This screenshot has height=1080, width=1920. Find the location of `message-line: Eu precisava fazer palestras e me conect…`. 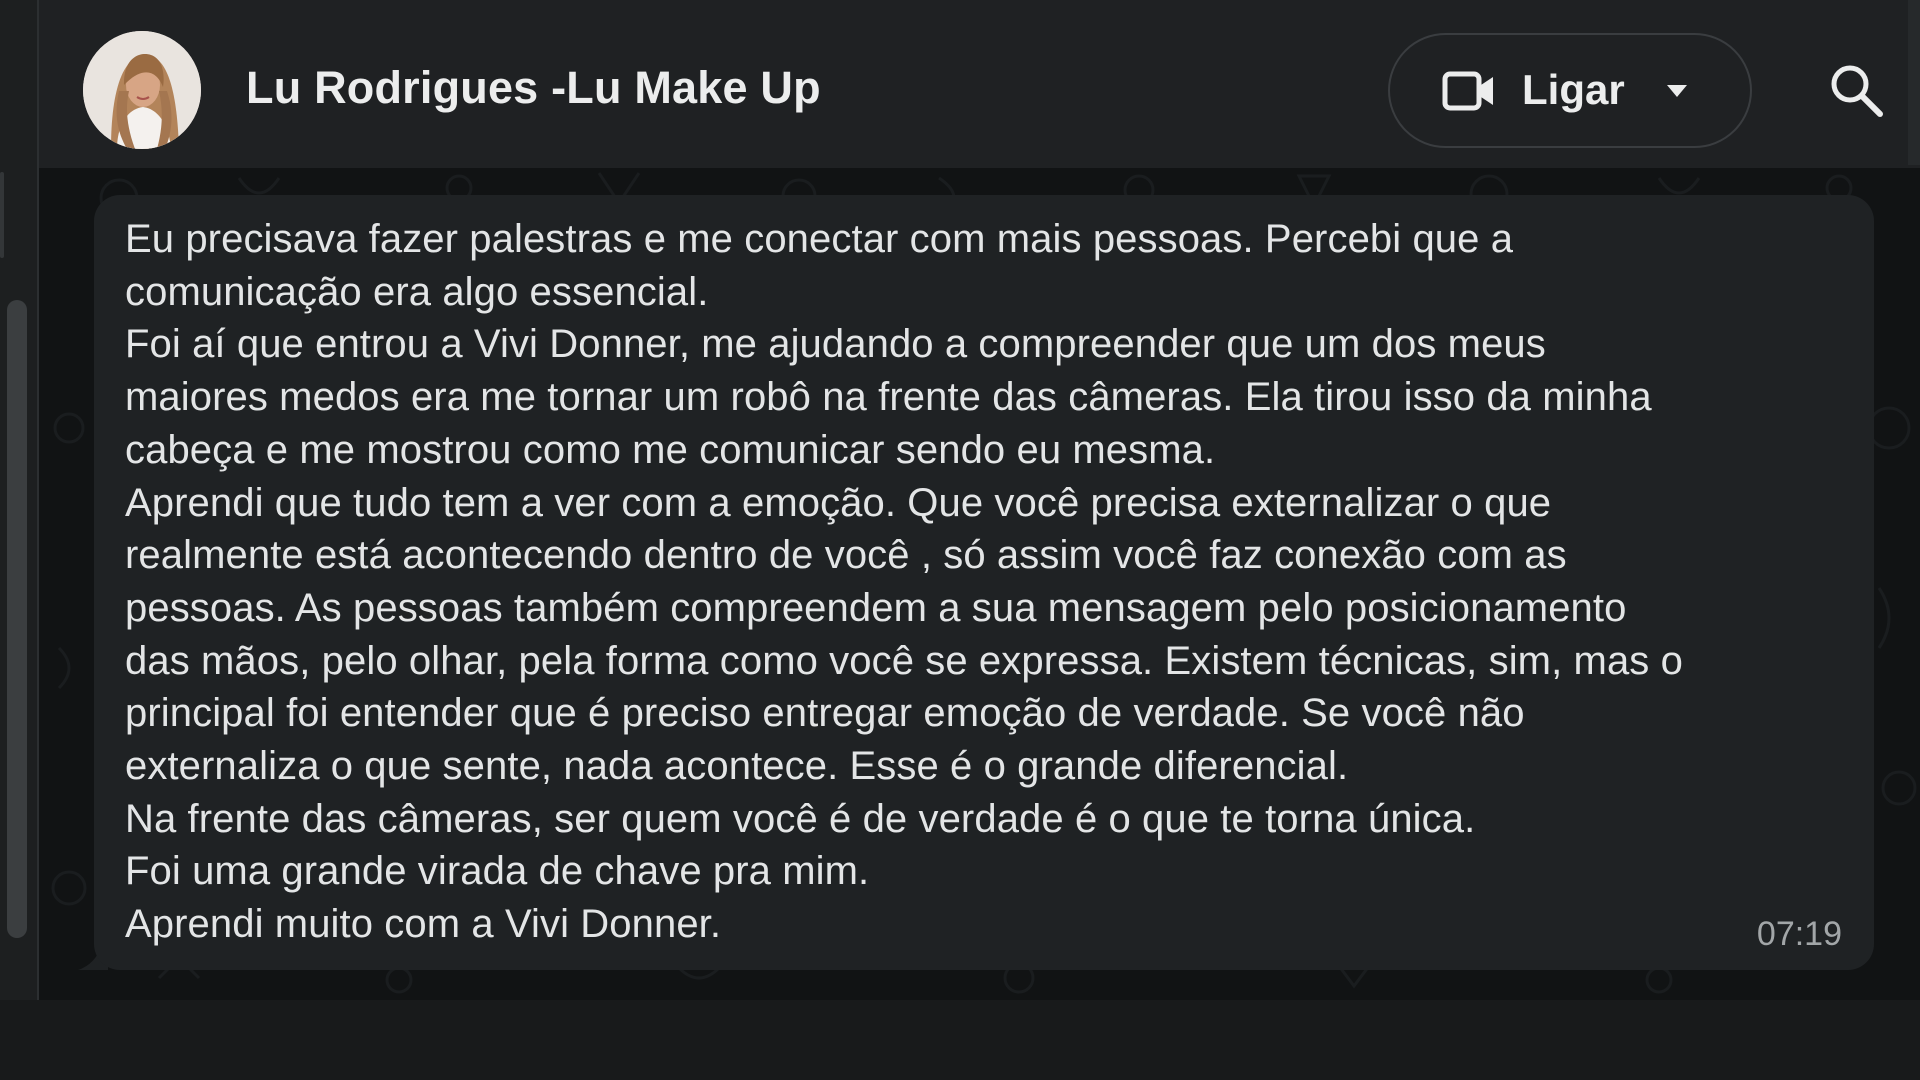

message-line: Eu precisava fazer palestras e me conect… is located at coordinates (819, 239).